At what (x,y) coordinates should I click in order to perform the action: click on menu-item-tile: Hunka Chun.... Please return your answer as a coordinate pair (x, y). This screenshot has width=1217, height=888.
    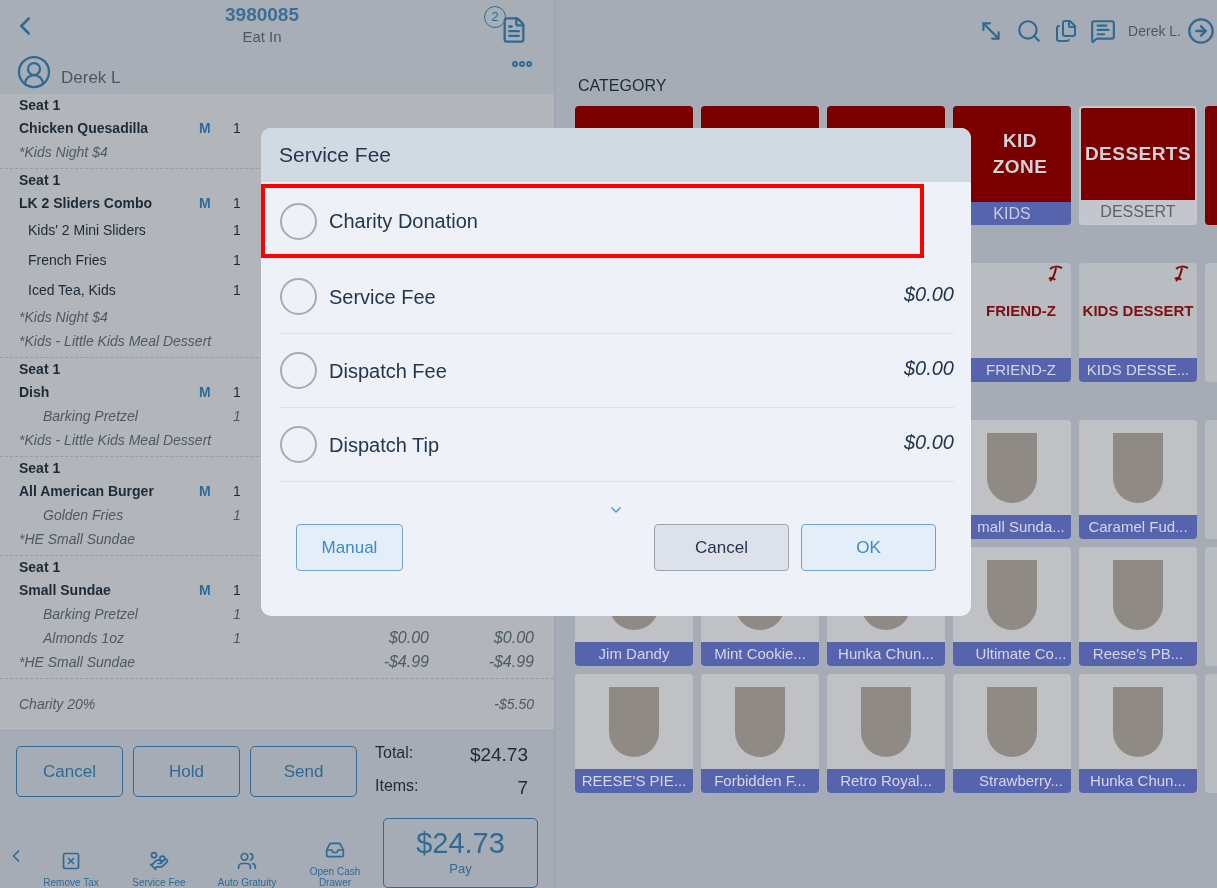
    Looking at the image, I should click on (1138, 733).